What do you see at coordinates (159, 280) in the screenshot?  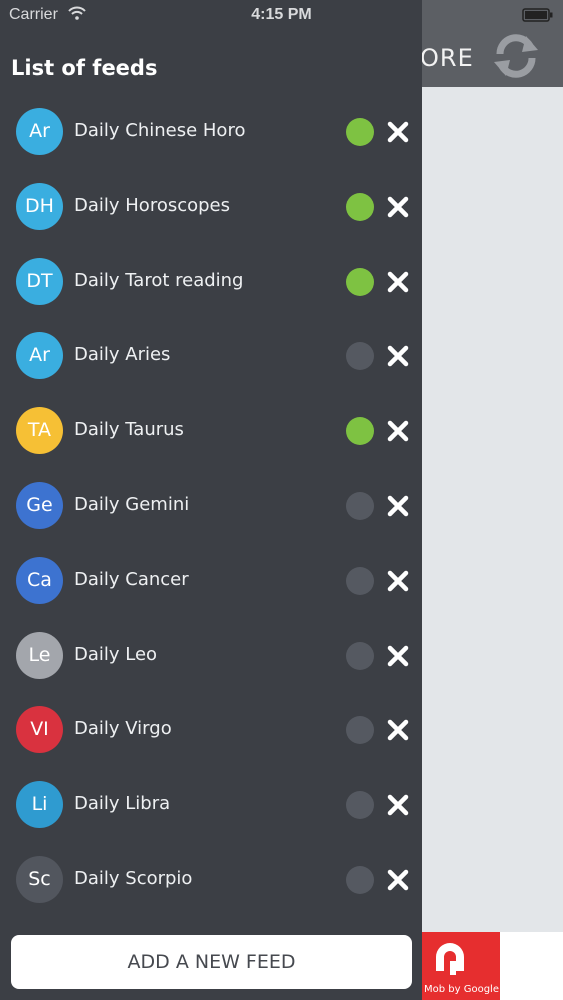 I see `feed-name: Daily Tarot reading` at bounding box center [159, 280].